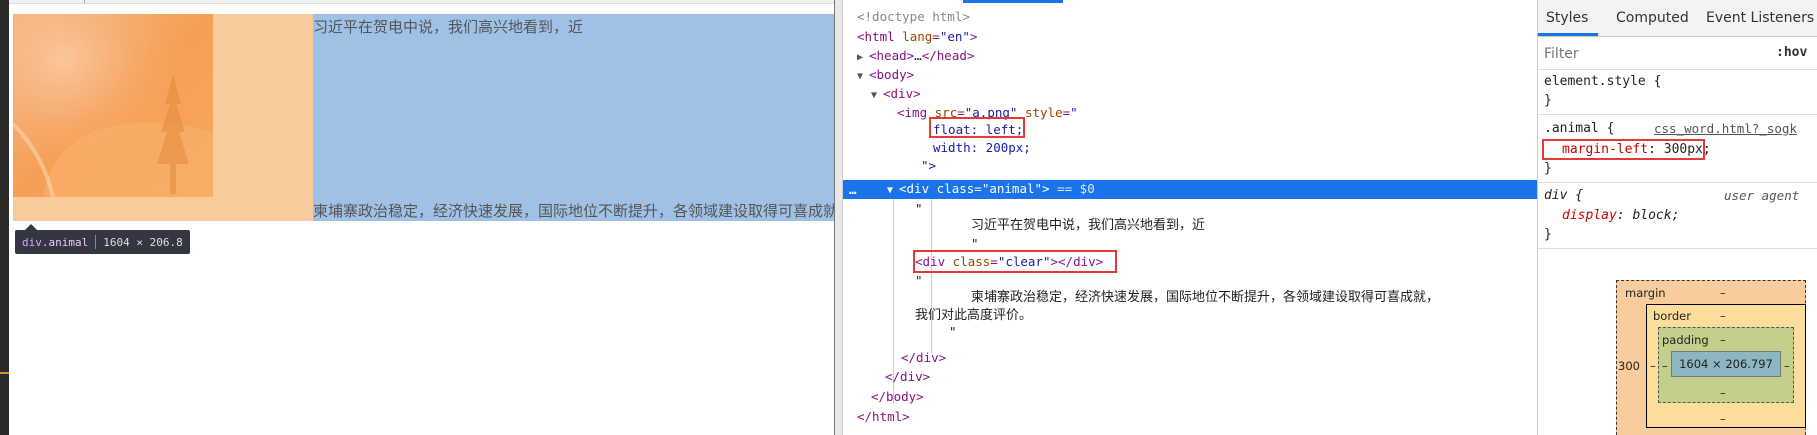  I want to click on box-model-content: 1604 × 206.797, so click(1726, 364).